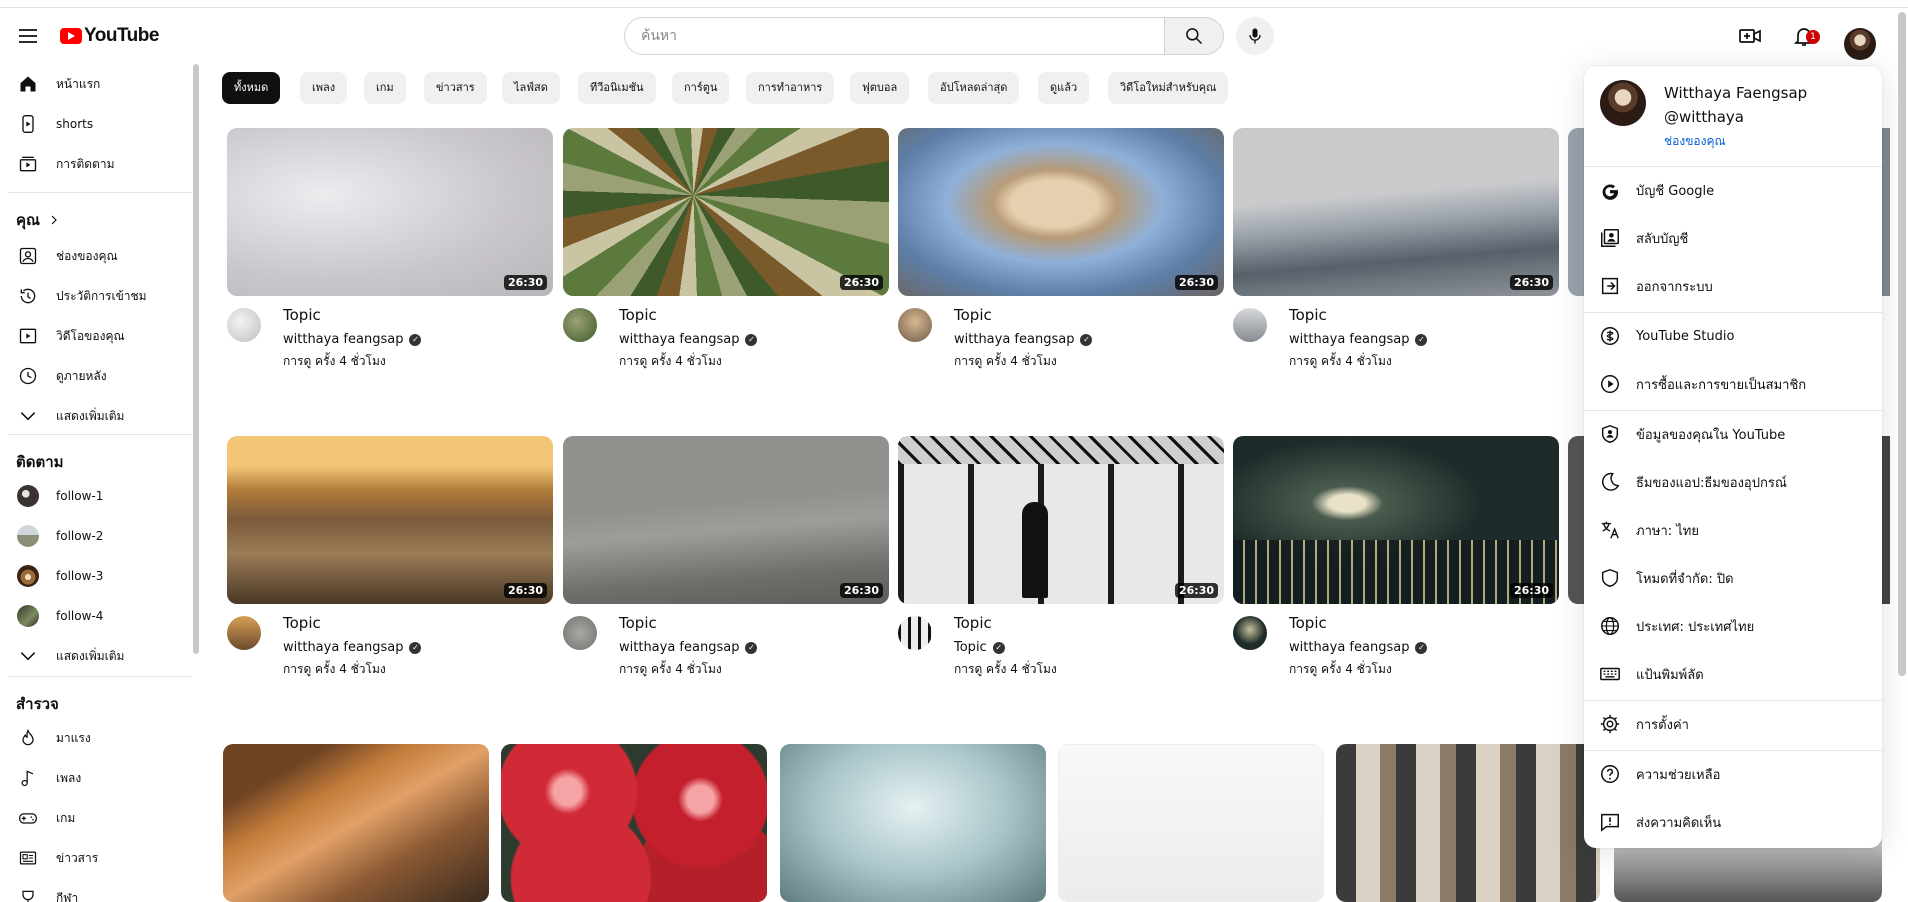 This screenshot has height=902, width=1908. I want to click on sidebar-item-history: ประวัติการเข้าชม, so click(100, 296).